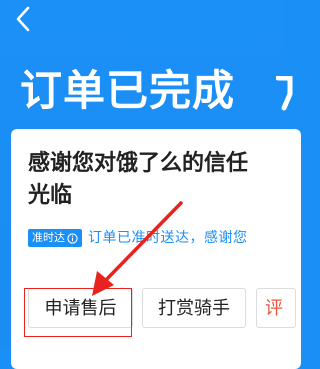 The height and width of the screenshot is (369, 320). I want to click on thank-you-message: 感谢您对饿了么的信任 光临, so click(158, 180).